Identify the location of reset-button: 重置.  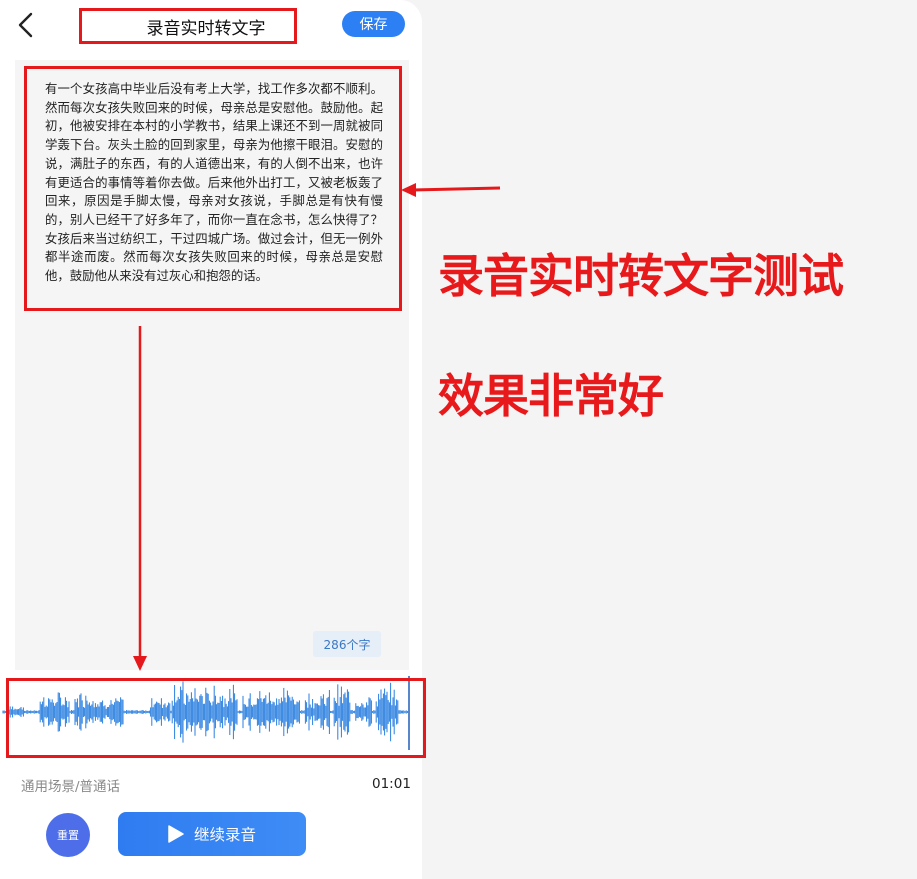
(68, 835).